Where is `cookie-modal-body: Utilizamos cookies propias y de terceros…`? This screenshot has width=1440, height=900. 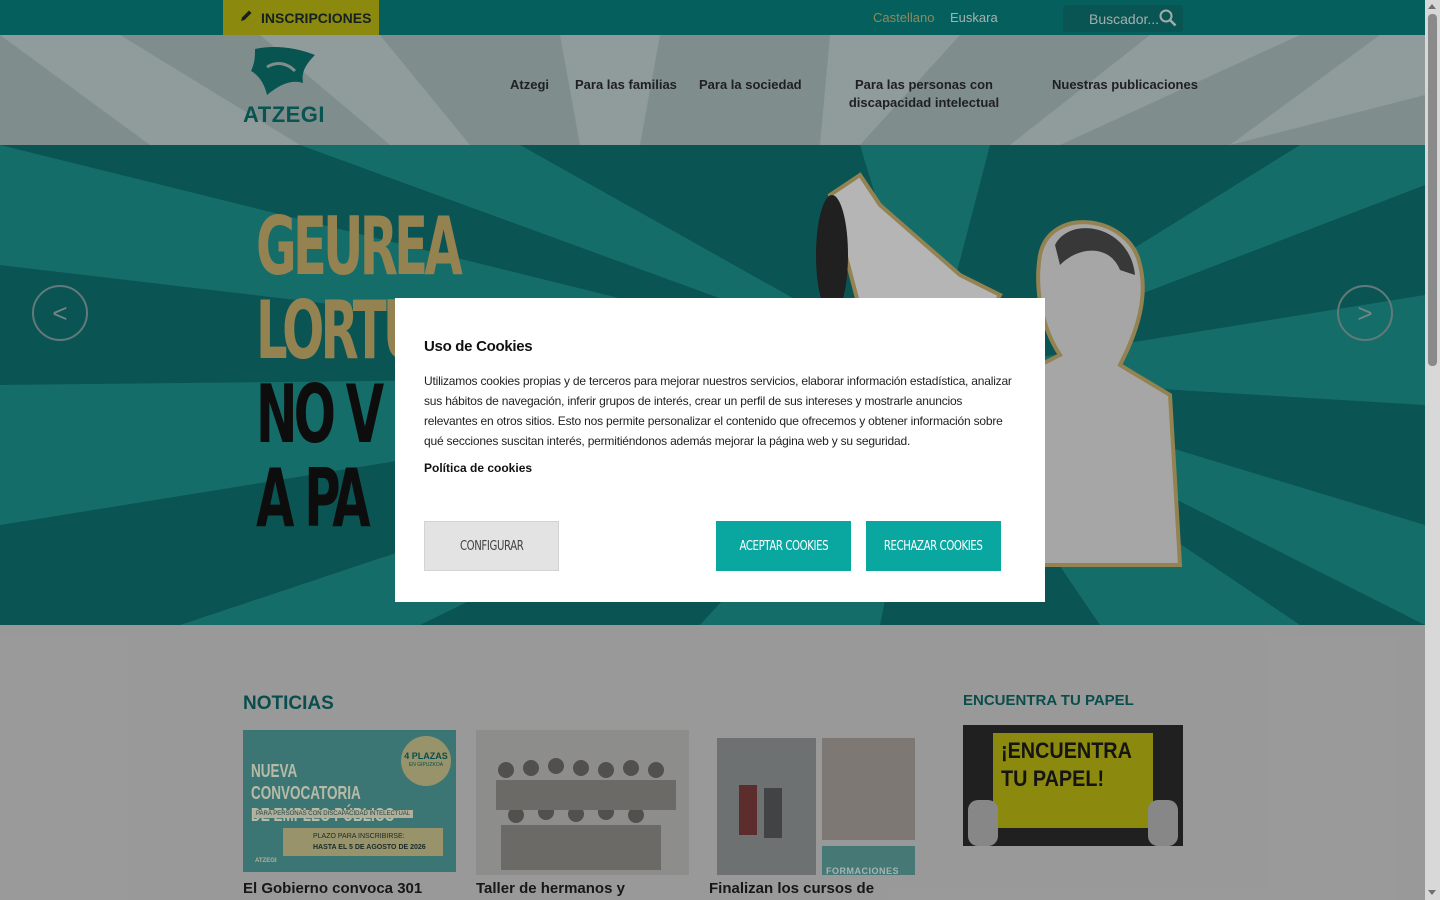 cookie-modal-body: Utilizamos cookies propias y de terceros… is located at coordinates (718, 411).